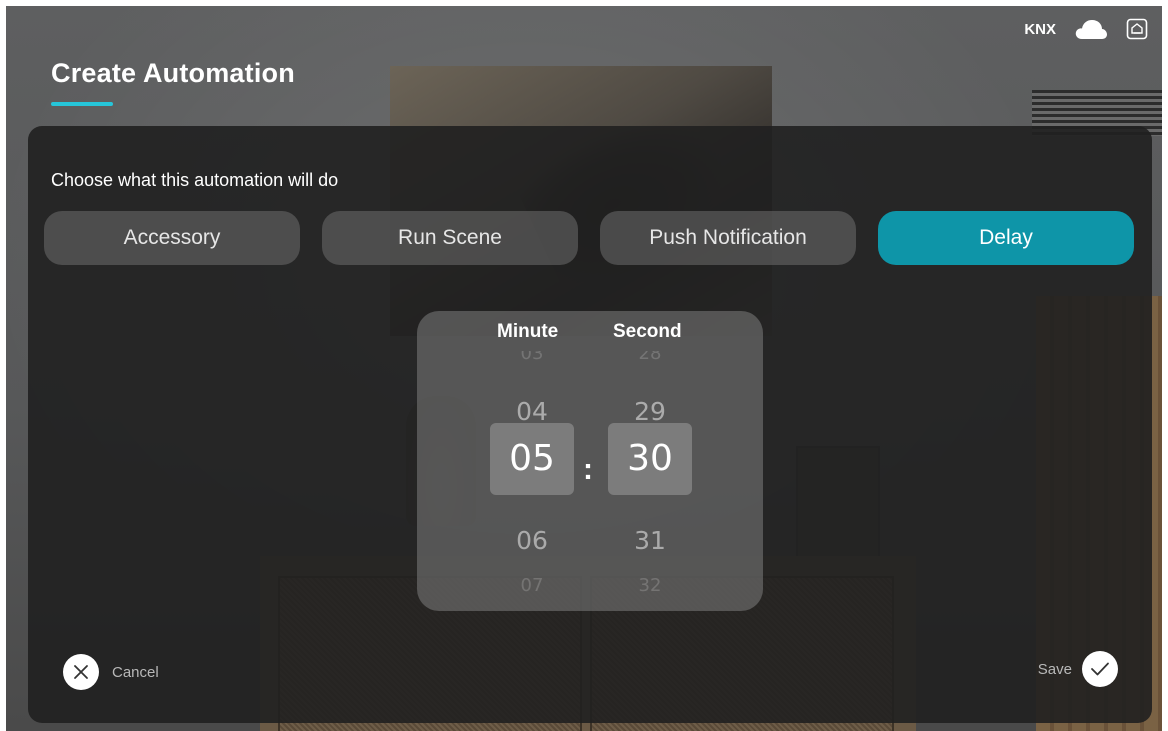  What do you see at coordinates (650, 585) in the screenshot?
I see `second-option: 32` at bounding box center [650, 585].